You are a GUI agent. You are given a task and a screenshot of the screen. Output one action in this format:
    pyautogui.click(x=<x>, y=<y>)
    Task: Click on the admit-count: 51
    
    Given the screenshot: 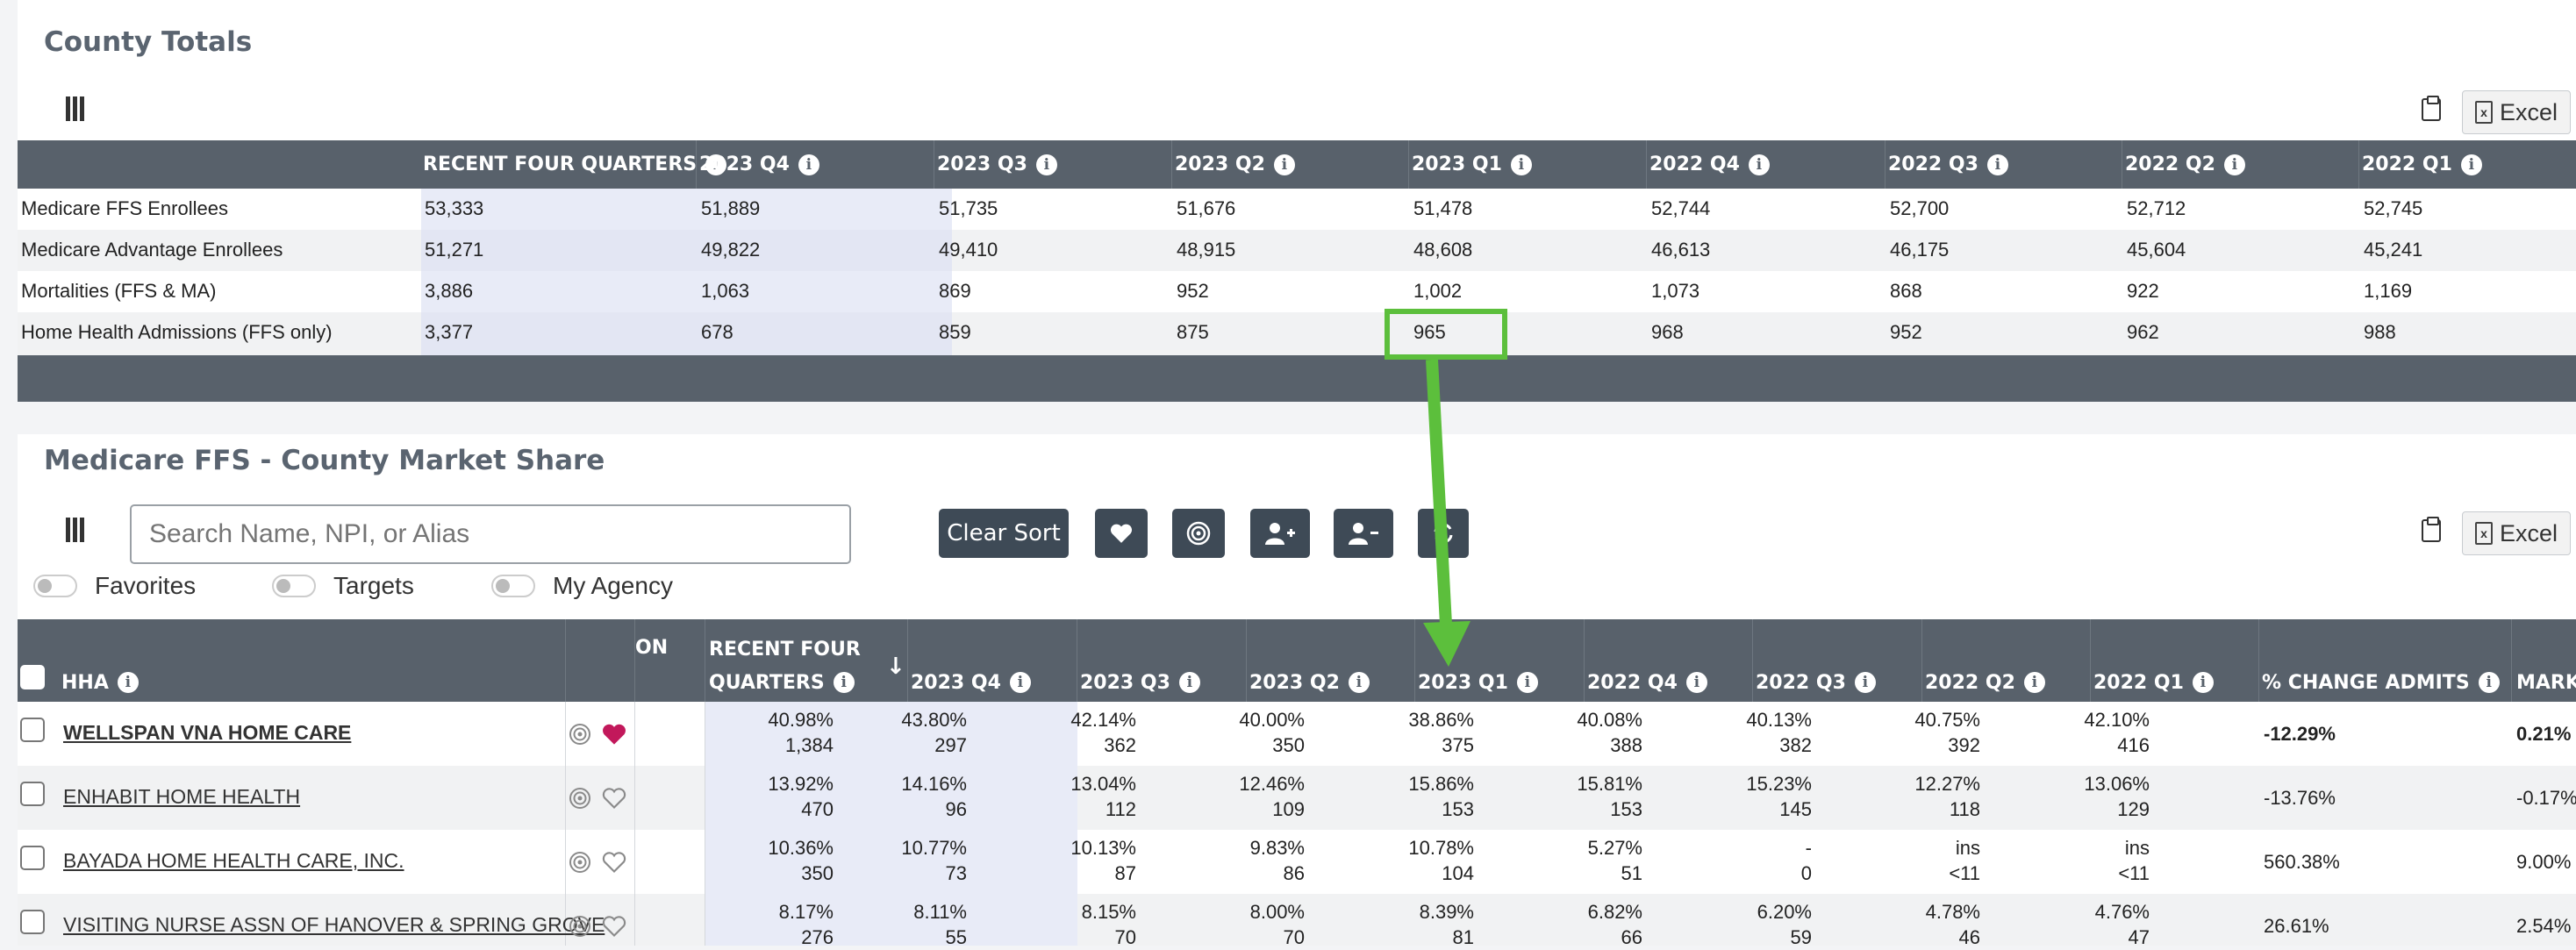 What is the action you would take?
    pyautogui.click(x=1631, y=873)
    